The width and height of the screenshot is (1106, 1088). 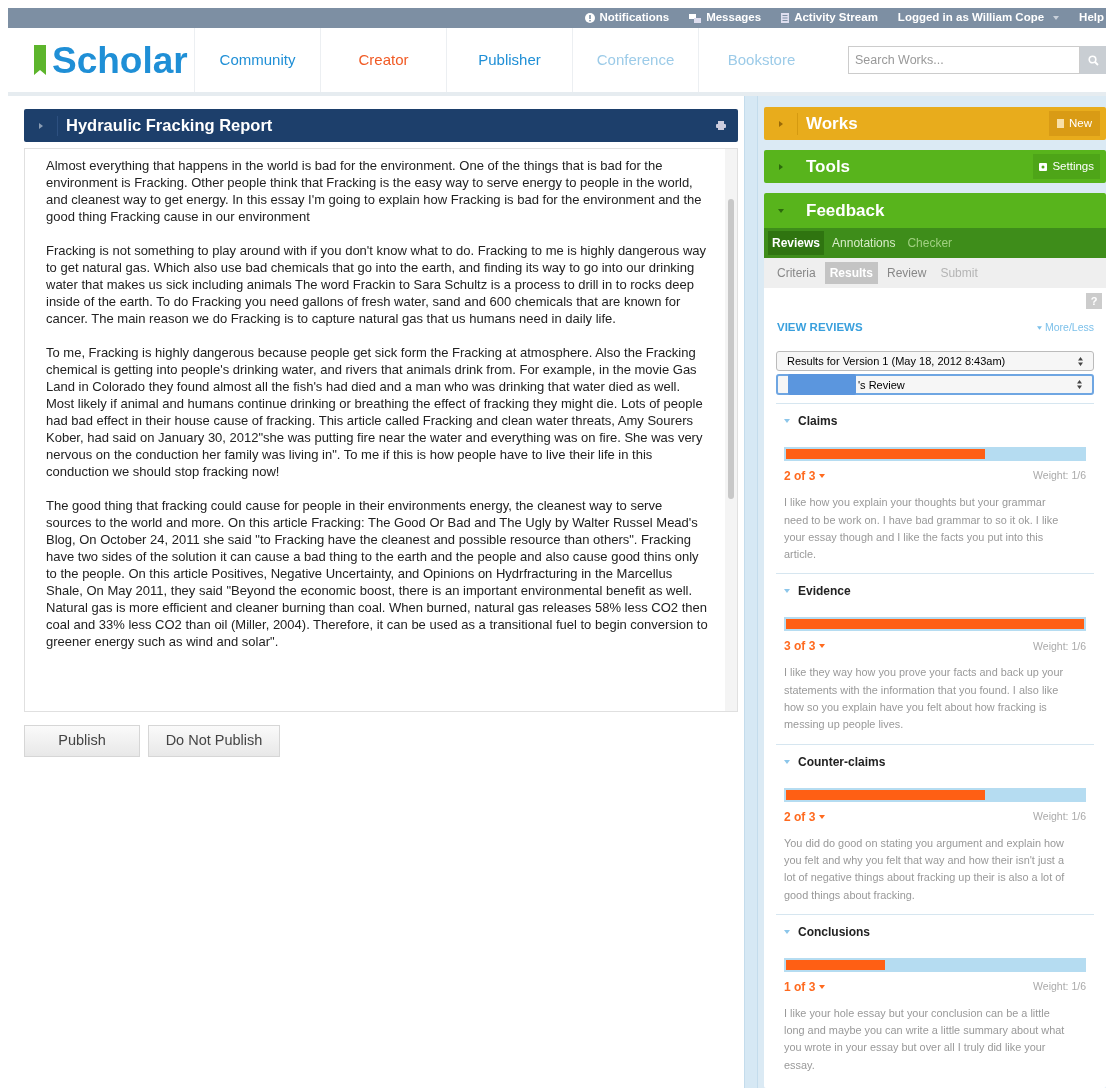 What do you see at coordinates (978, 18) in the screenshot?
I see `user-menu: Logged in as William Cope` at bounding box center [978, 18].